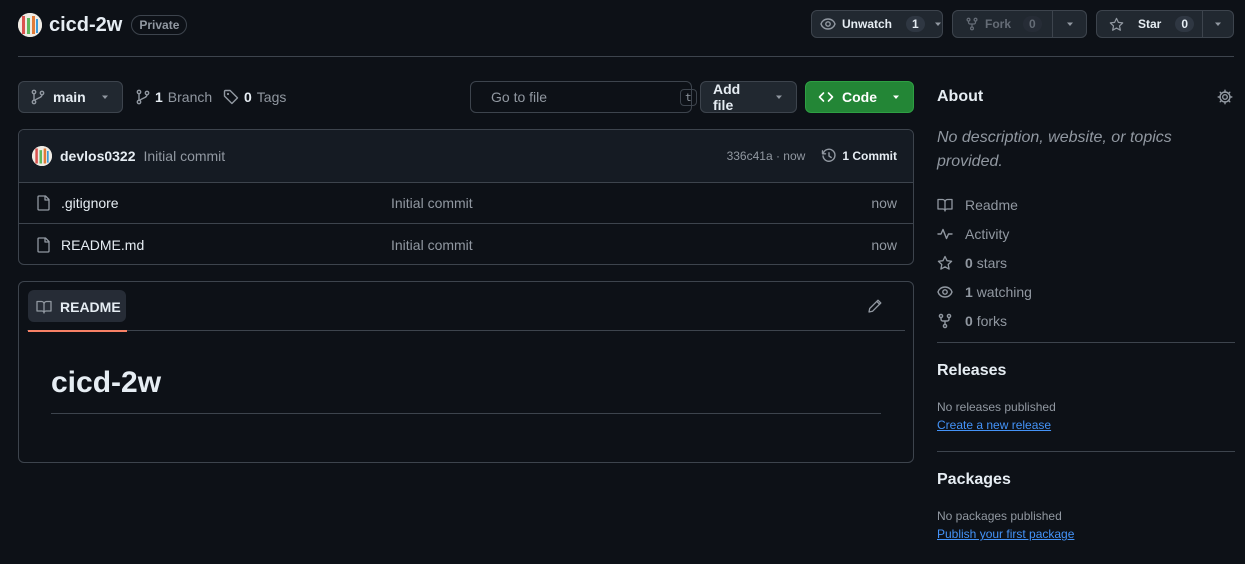 This screenshot has height=564, width=1245. I want to click on author-avatar, so click(42, 156).